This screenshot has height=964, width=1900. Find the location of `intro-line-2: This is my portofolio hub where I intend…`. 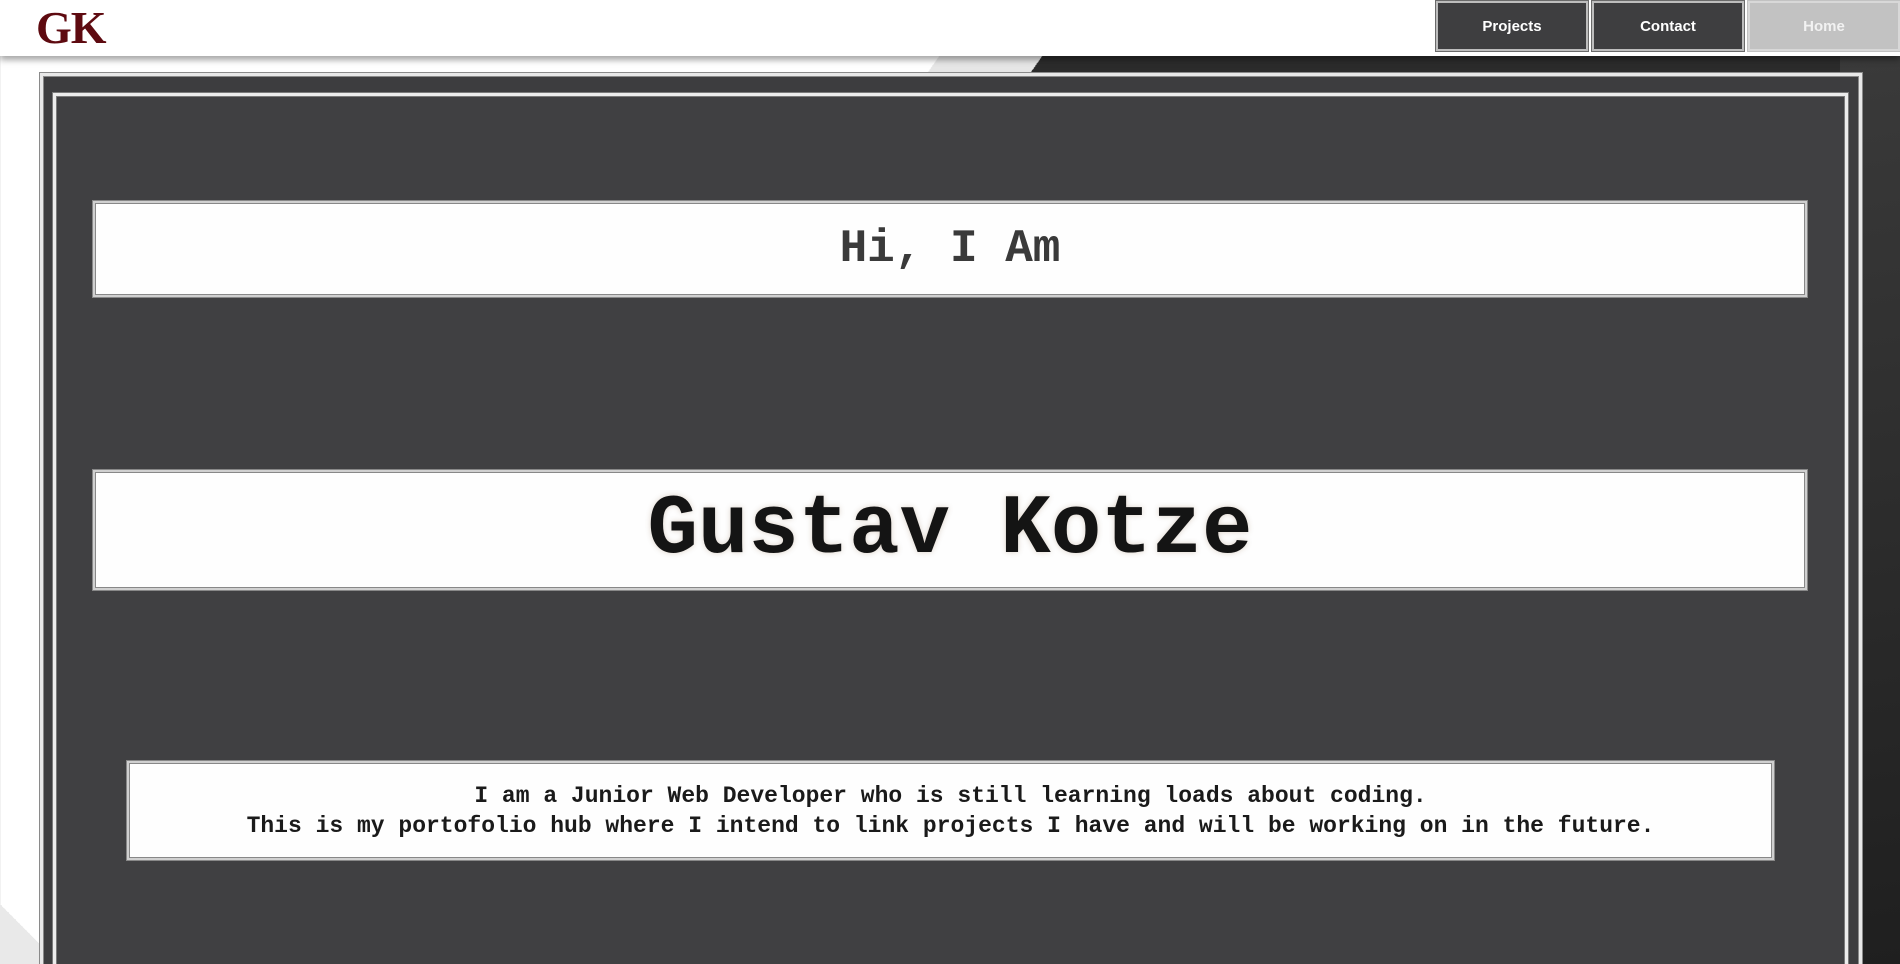

intro-line-2: This is my portofolio hub where I intend… is located at coordinates (950, 825).